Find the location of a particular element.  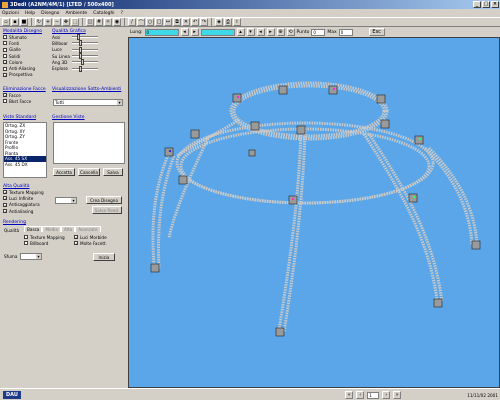

select-icon: ⬚ is located at coordinates (75, 22).